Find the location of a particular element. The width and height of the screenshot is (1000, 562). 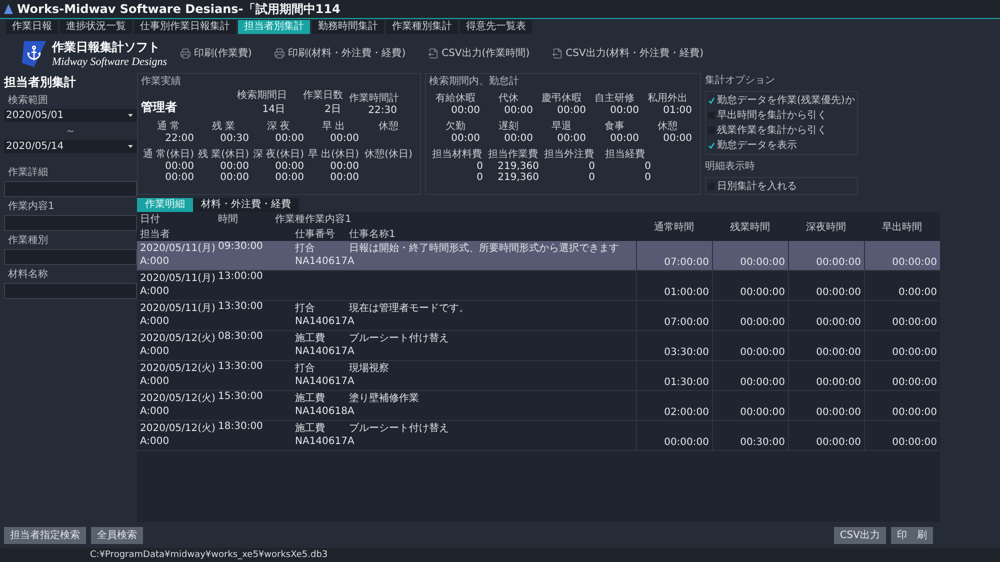

field-label: 作業詳細 is located at coordinates (28, 172).